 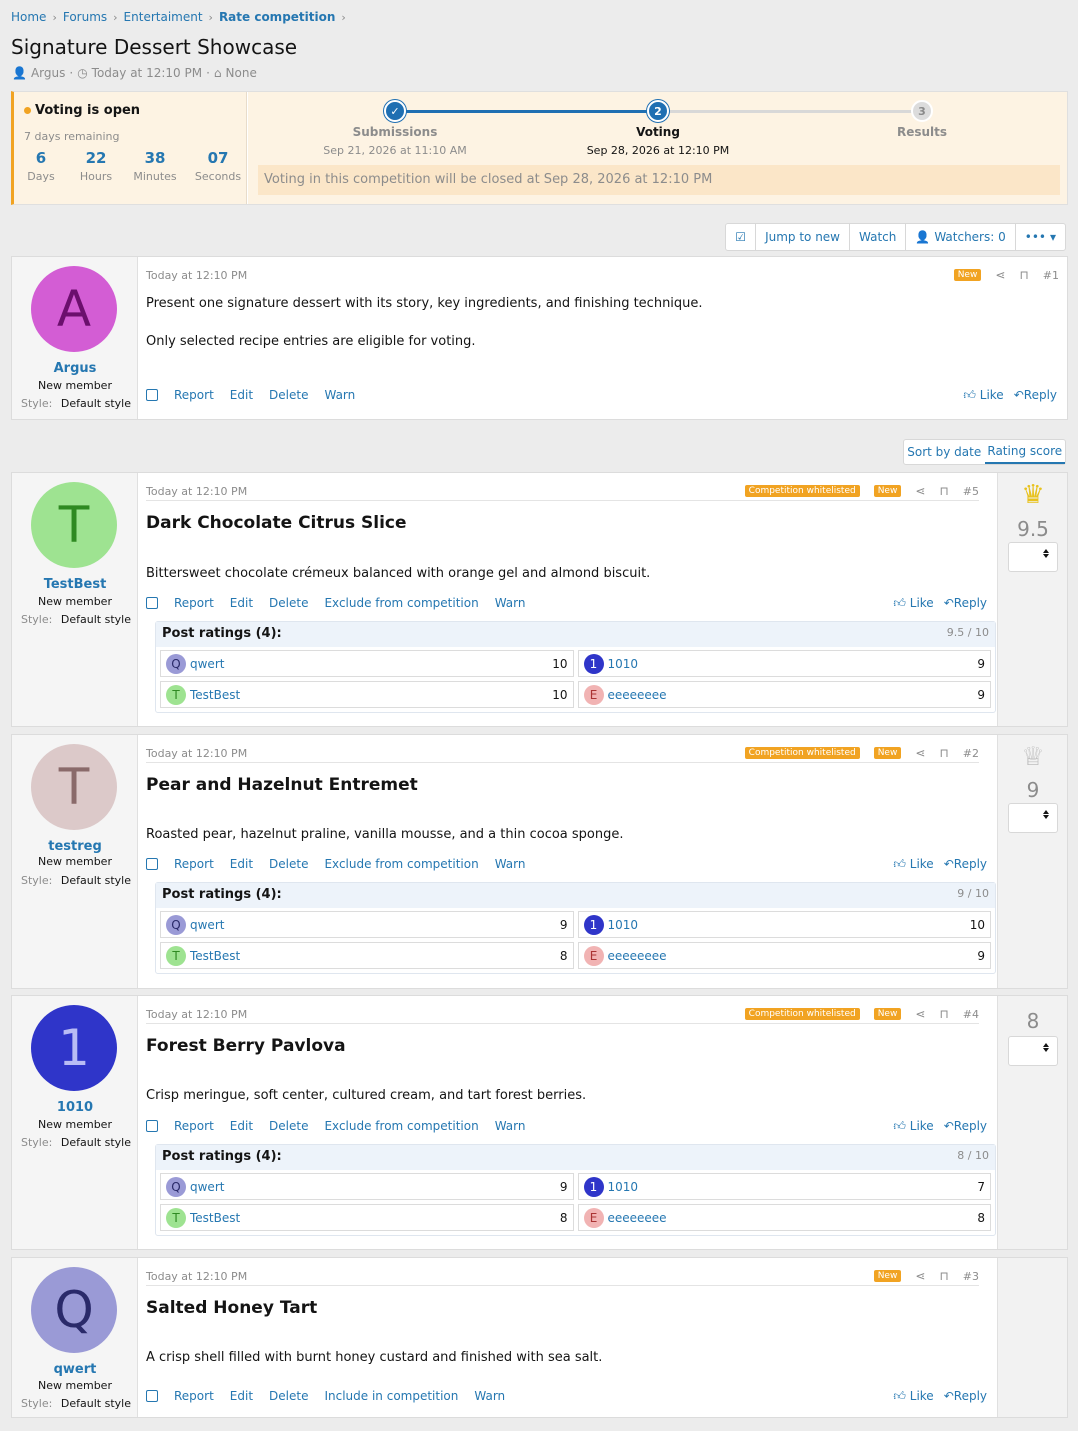 What do you see at coordinates (163, 17) in the screenshot?
I see `breadcrumb-entertaiment: Entertaiment` at bounding box center [163, 17].